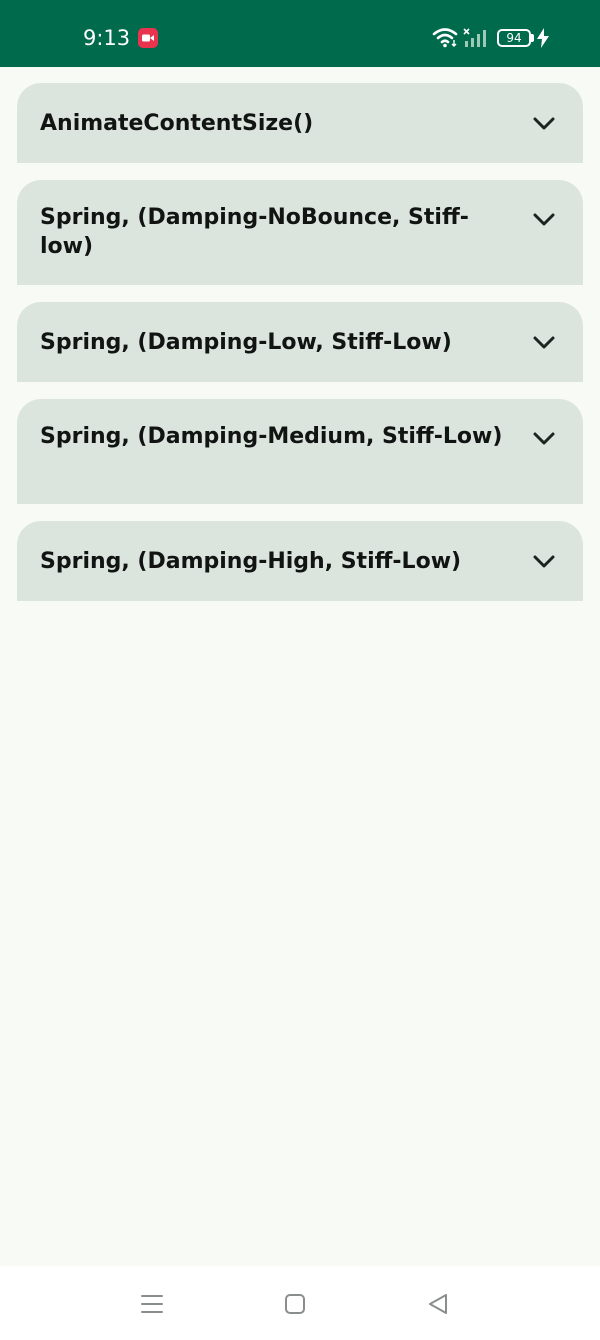 Image resolution: width=600 pixels, height=1340 pixels. What do you see at coordinates (532, 38) in the screenshot?
I see `battery-tip` at bounding box center [532, 38].